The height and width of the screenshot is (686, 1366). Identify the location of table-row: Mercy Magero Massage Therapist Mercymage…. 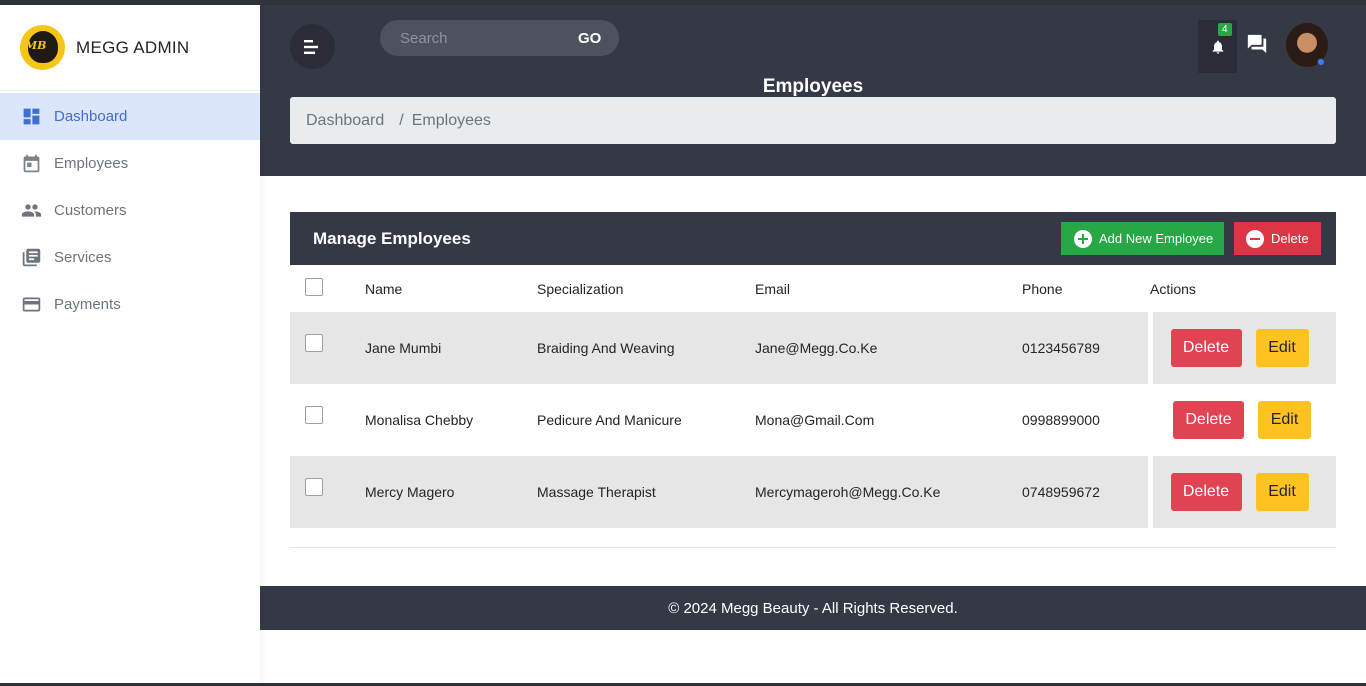
(813, 492).